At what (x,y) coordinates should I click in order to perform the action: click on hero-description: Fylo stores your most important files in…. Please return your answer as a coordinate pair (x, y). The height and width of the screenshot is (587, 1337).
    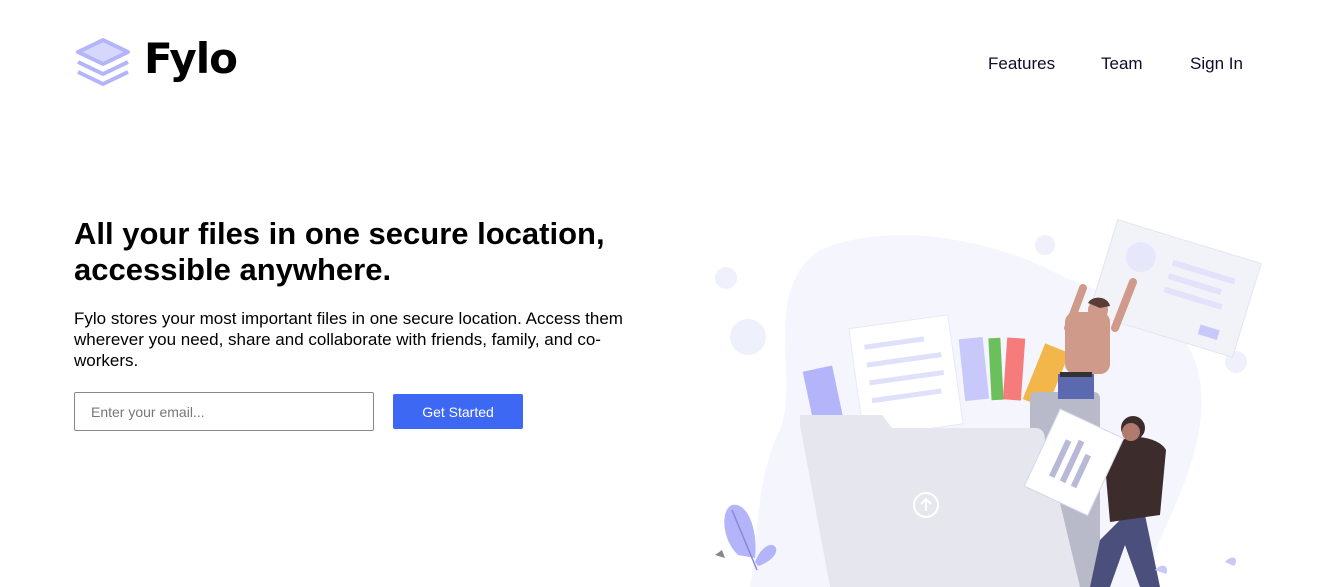
    Looking at the image, I should click on (348, 339).